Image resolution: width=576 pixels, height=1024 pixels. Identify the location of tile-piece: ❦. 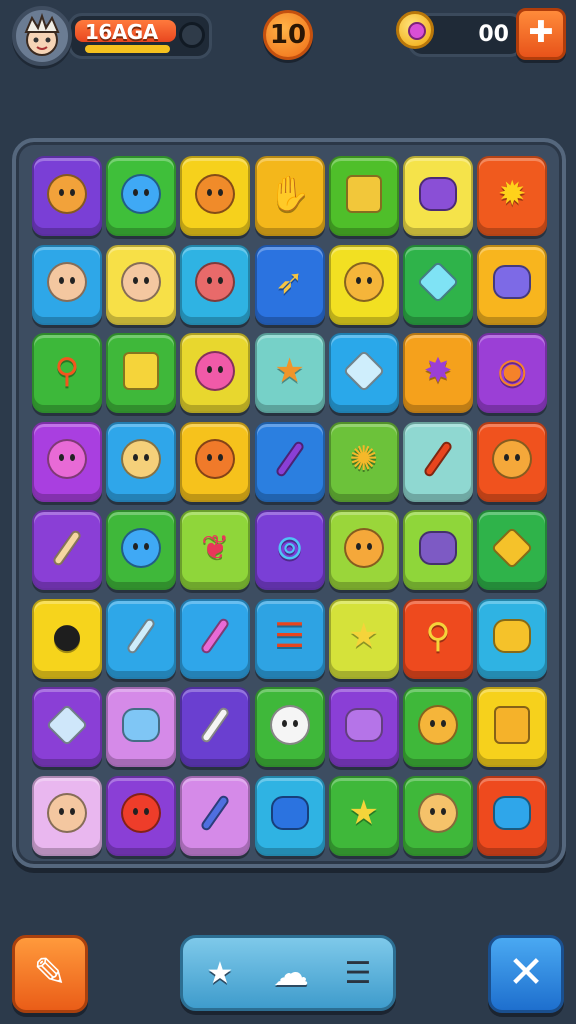
(215, 547).